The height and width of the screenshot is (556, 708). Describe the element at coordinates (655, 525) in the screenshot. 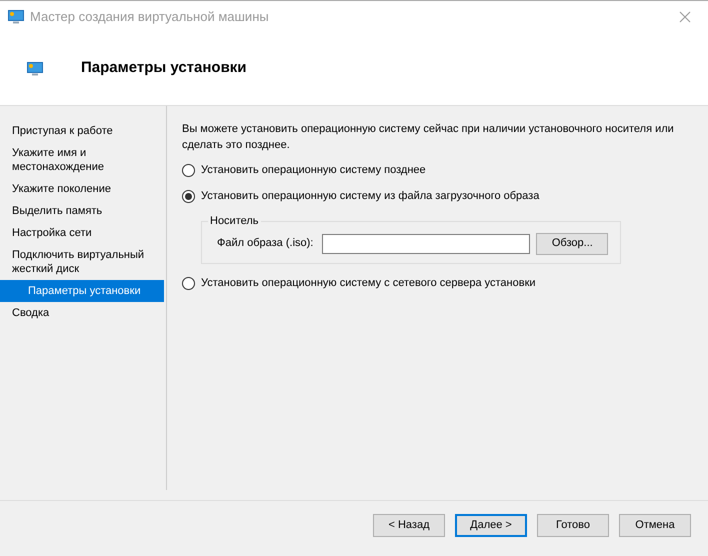

I see `wizard-button: Отмена` at that location.